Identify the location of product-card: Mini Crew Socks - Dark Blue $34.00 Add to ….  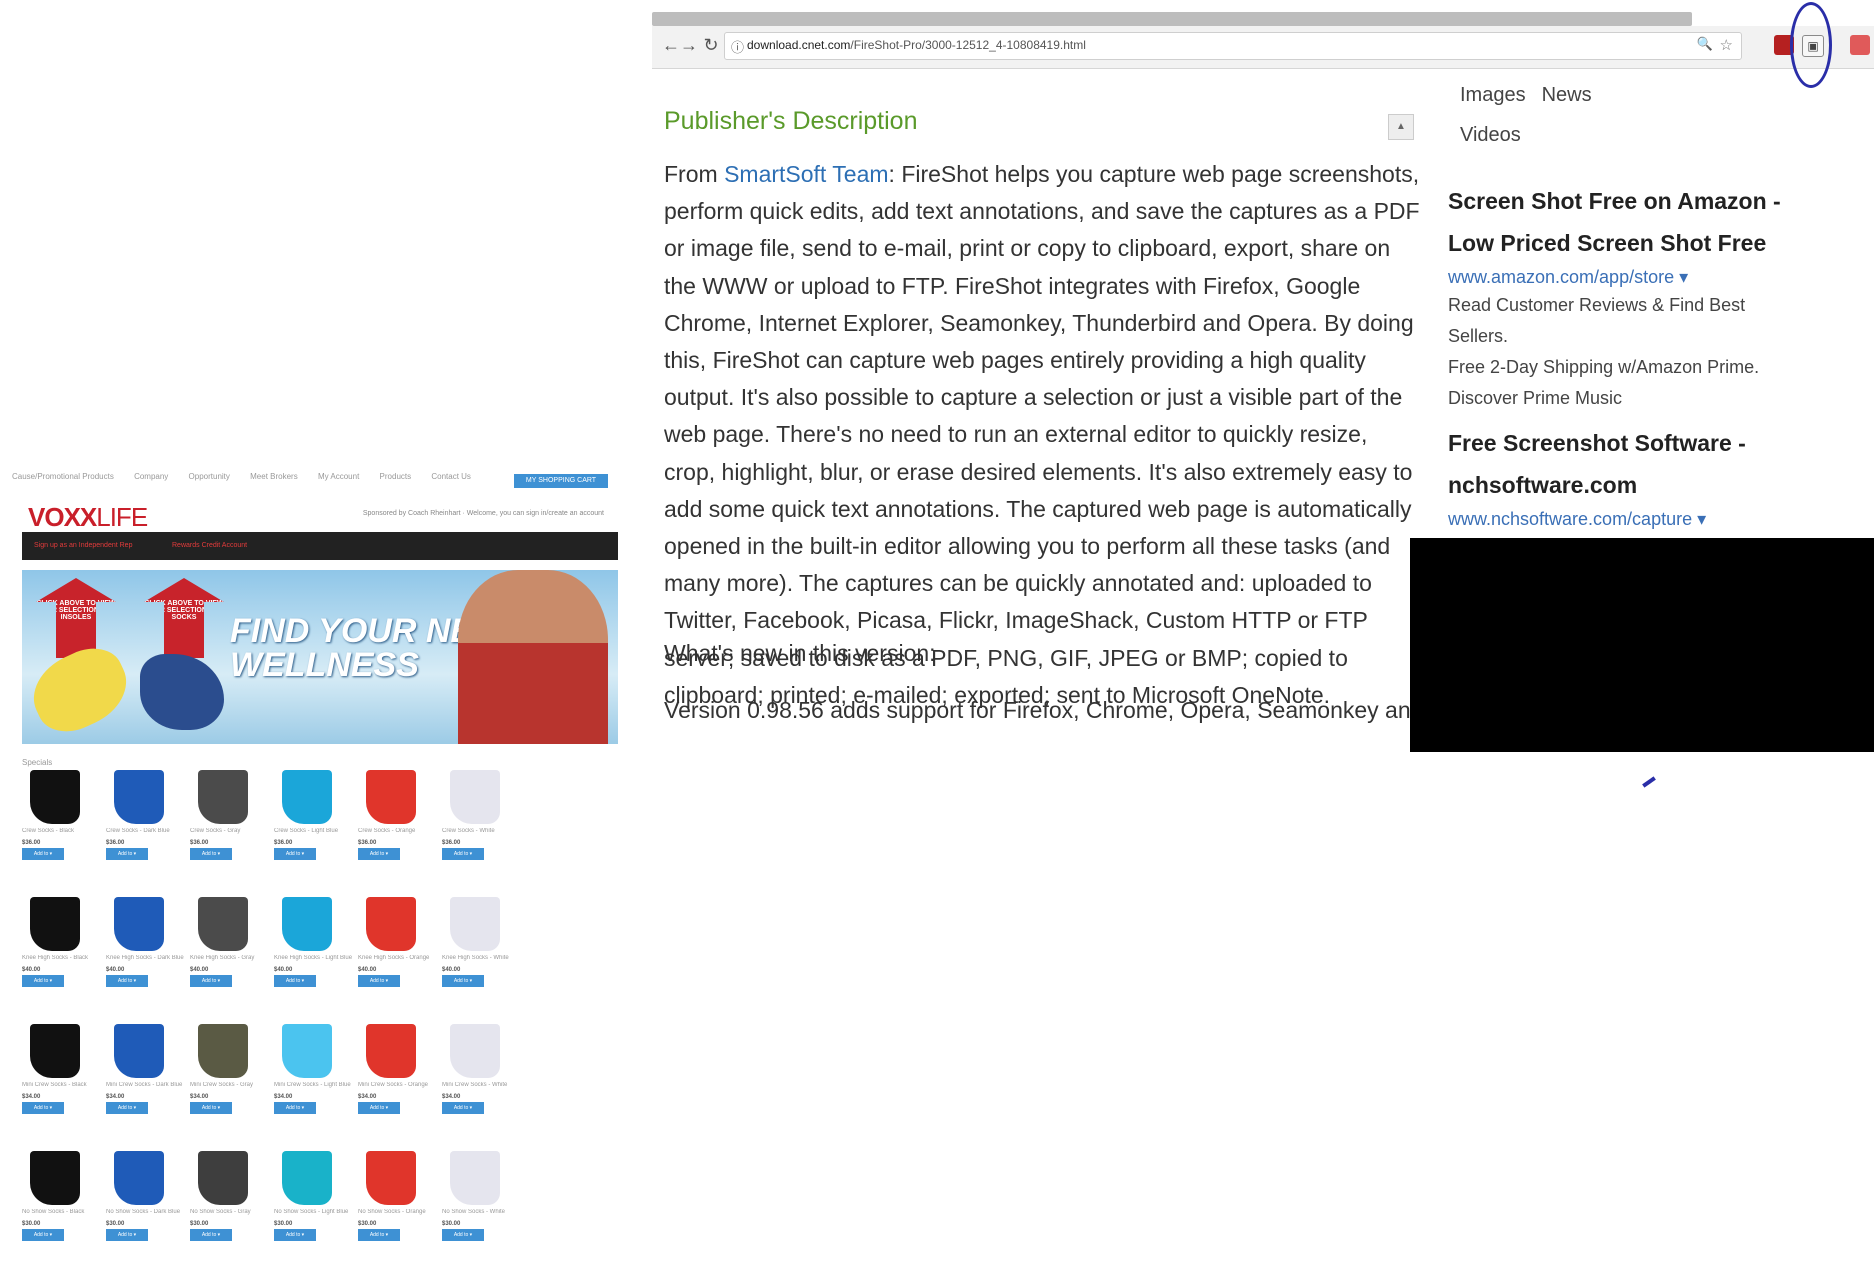
(150, 1069).